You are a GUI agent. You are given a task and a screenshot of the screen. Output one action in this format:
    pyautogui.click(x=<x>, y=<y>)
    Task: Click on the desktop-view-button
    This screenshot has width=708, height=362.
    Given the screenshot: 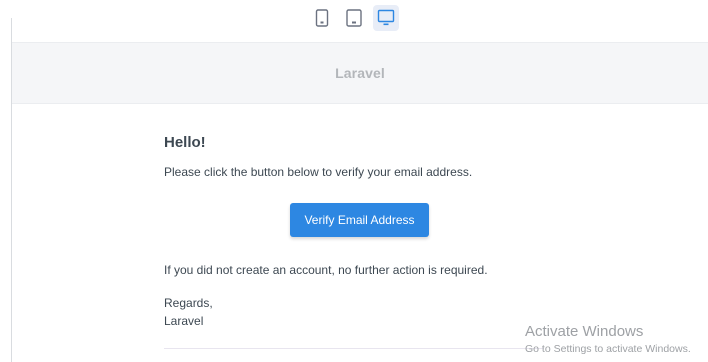 What is the action you would take?
    pyautogui.click(x=386, y=18)
    